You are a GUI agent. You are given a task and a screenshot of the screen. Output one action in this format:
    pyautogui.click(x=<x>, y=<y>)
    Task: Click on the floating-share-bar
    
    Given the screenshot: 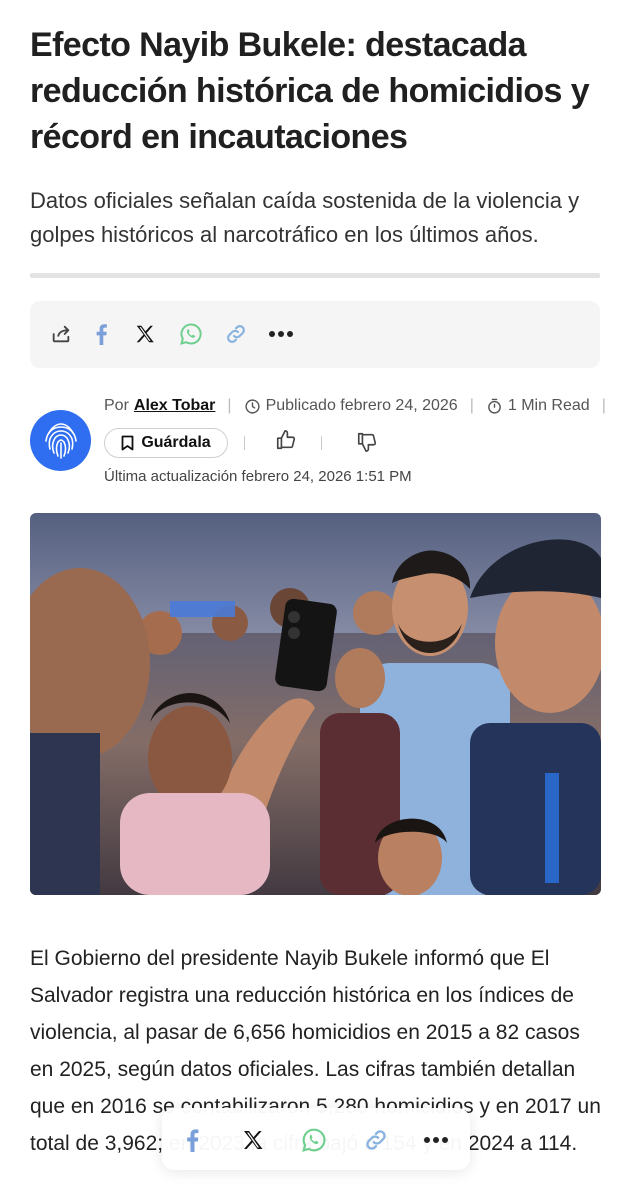 What is the action you would take?
    pyautogui.click(x=316, y=1139)
    